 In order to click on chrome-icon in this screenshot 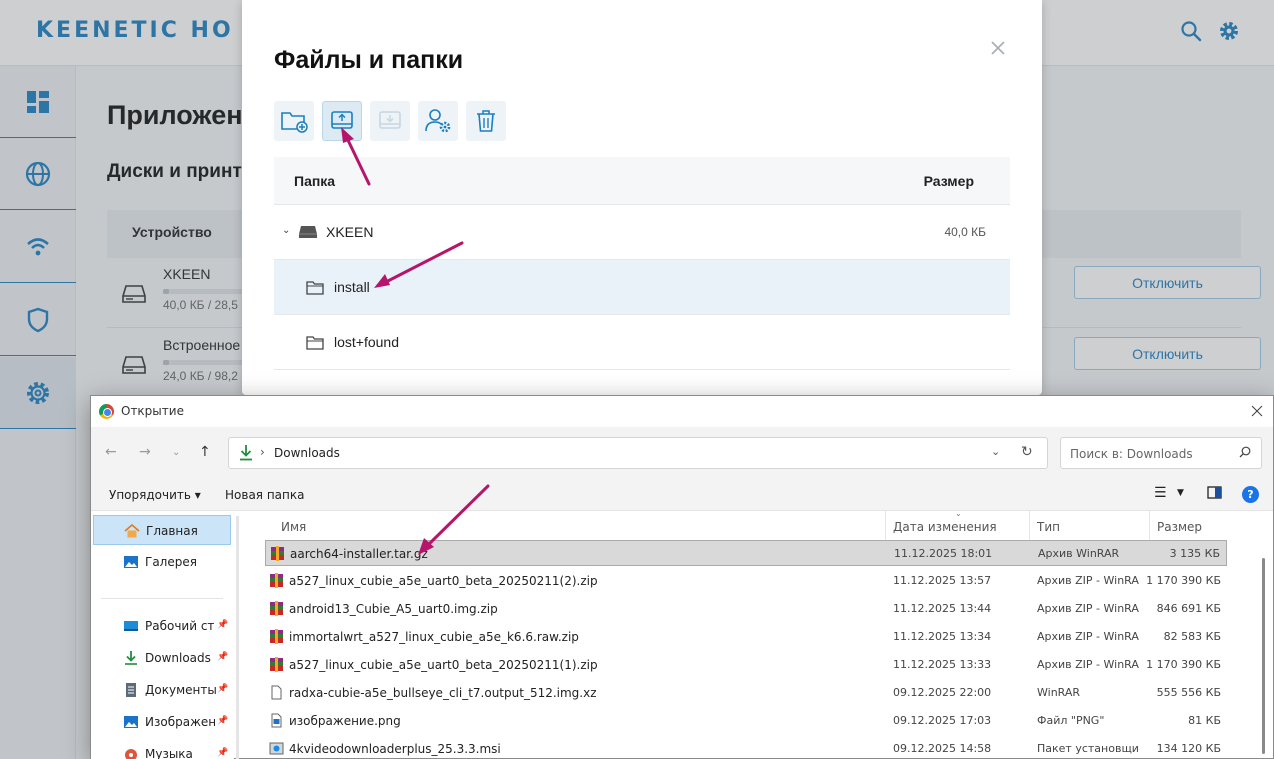, I will do `click(106, 411)`.